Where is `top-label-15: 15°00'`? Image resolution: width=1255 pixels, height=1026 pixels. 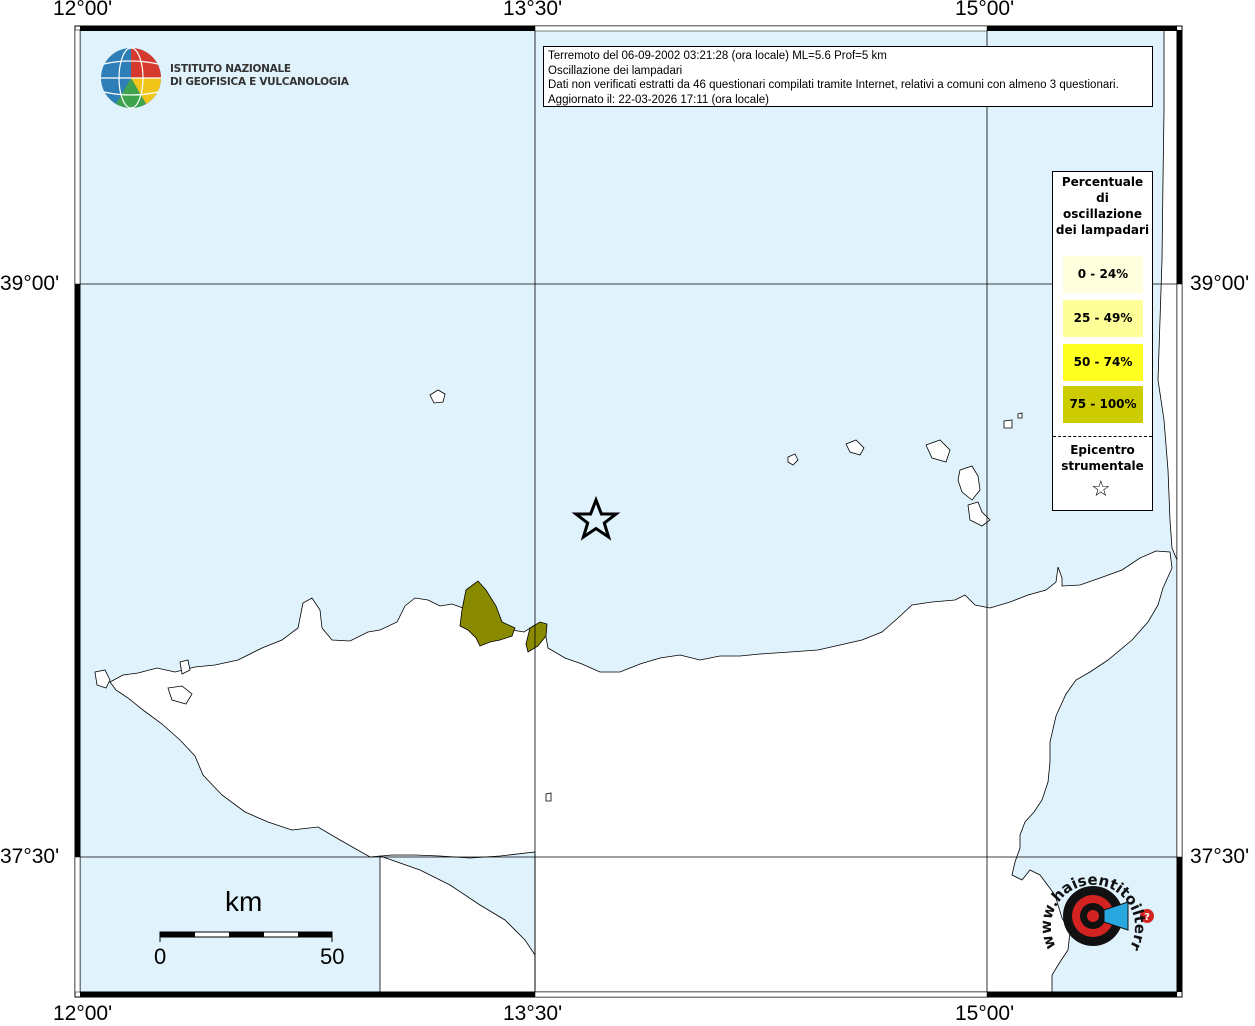
top-label-15: 15°00' is located at coordinates (985, 10).